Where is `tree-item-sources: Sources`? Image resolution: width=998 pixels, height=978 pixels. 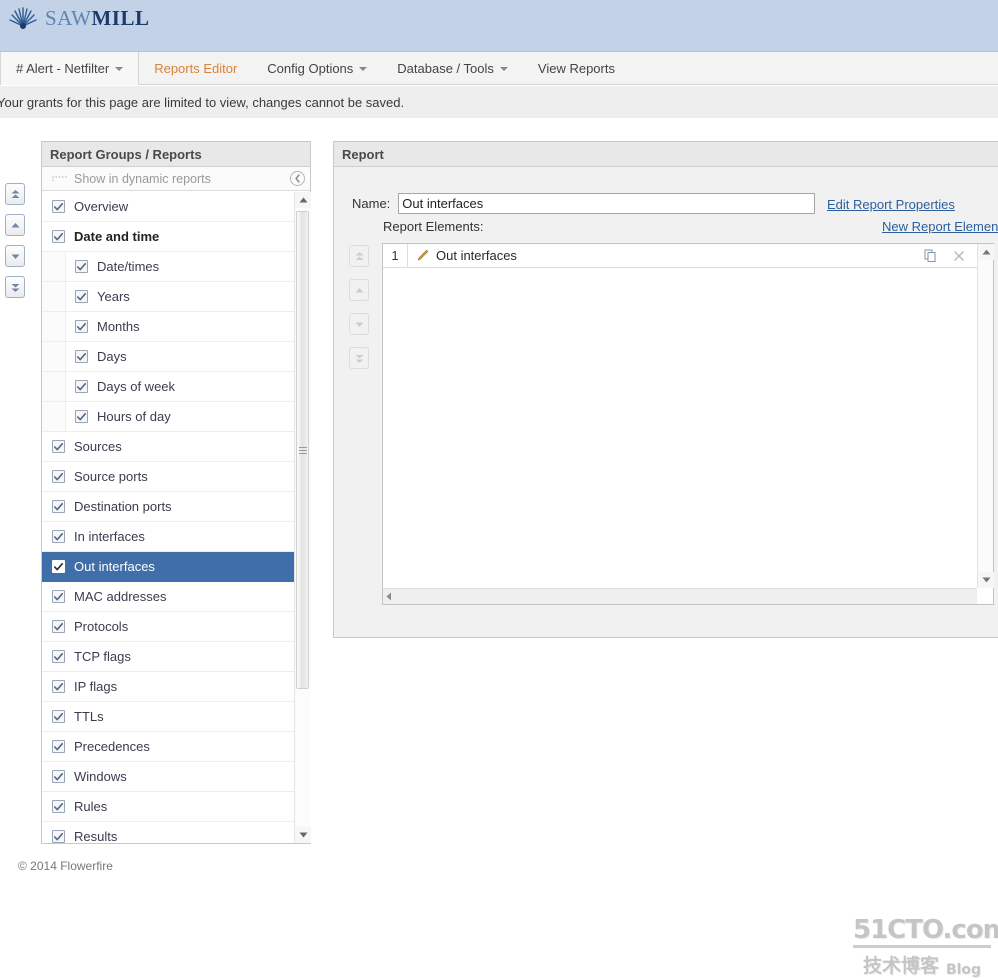
tree-item-sources: Sources is located at coordinates (168, 447).